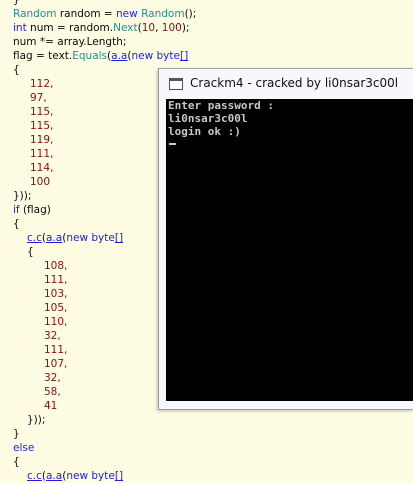  I want to click on window-title: Crackm4 - cracked by li0nsar3c00l, so click(294, 83).